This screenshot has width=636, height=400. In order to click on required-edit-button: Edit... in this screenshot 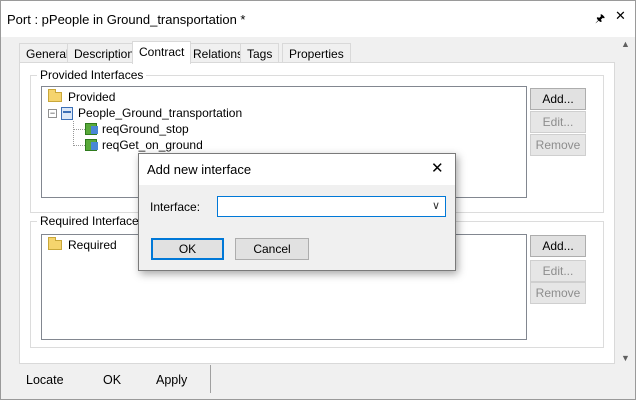, I will do `click(558, 271)`.